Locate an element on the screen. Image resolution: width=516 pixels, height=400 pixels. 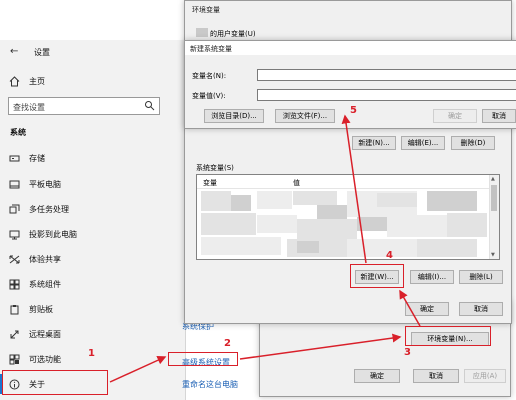
system-components-icon is located at coordinates (14, 284).